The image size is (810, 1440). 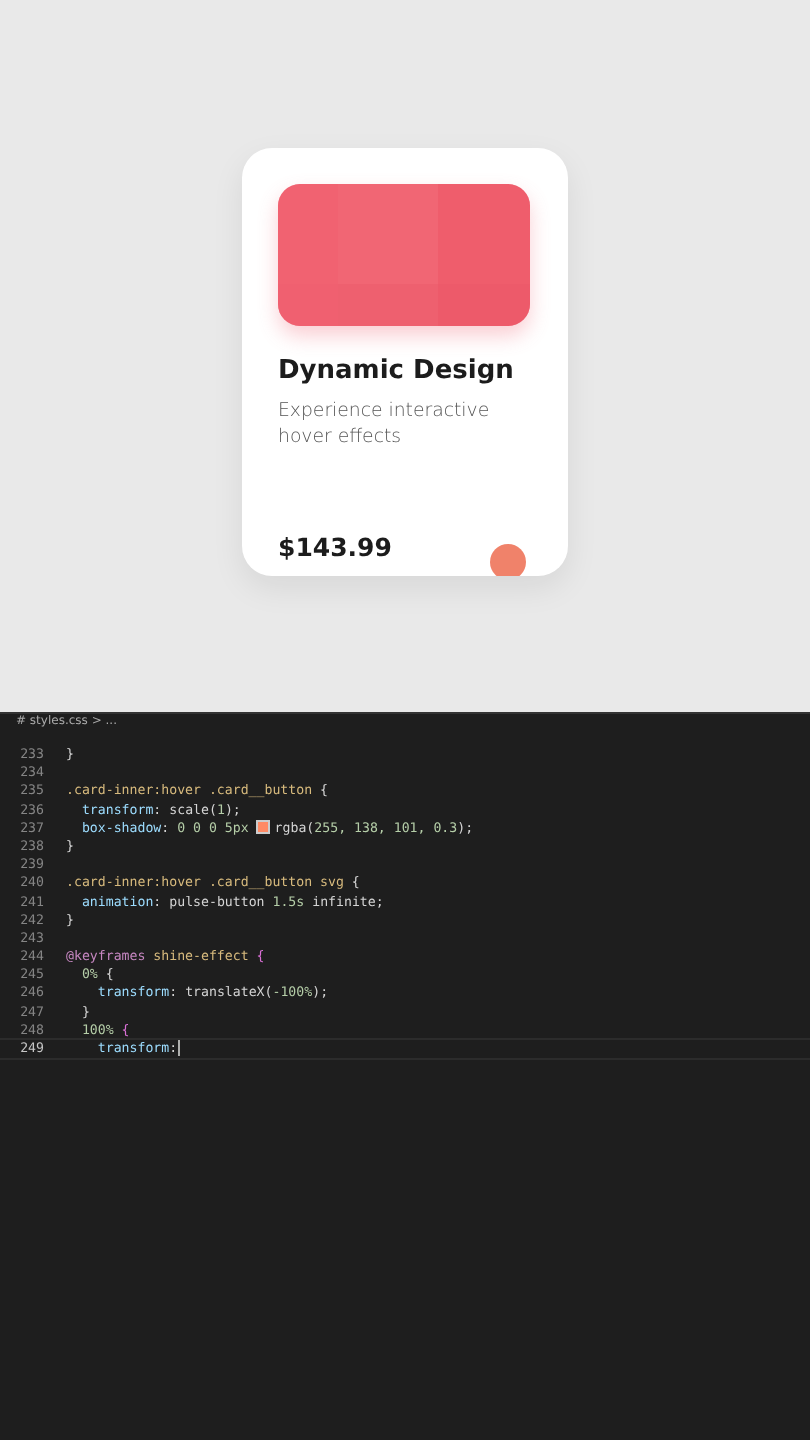 I want to click on price: $143.99, so click(x=335, y=547).